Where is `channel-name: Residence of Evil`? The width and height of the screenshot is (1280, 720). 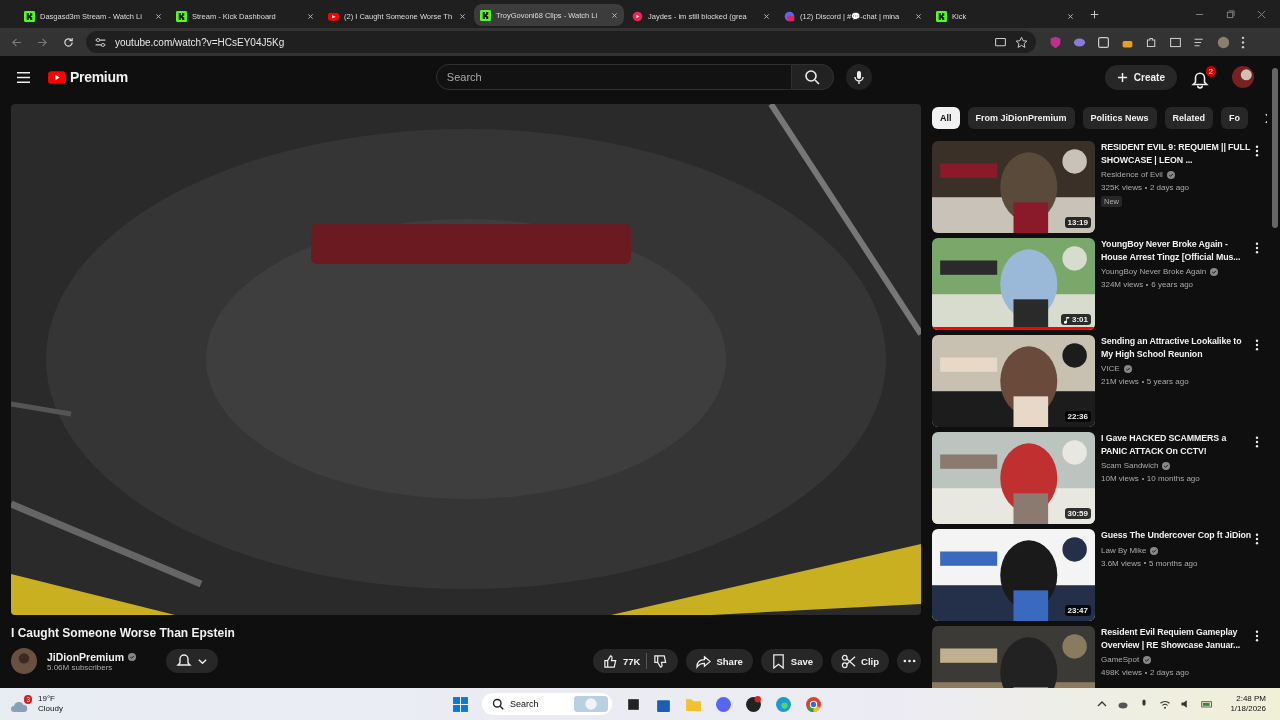 channel-name: Residence of Evil is located at coordinates (1132, 175).